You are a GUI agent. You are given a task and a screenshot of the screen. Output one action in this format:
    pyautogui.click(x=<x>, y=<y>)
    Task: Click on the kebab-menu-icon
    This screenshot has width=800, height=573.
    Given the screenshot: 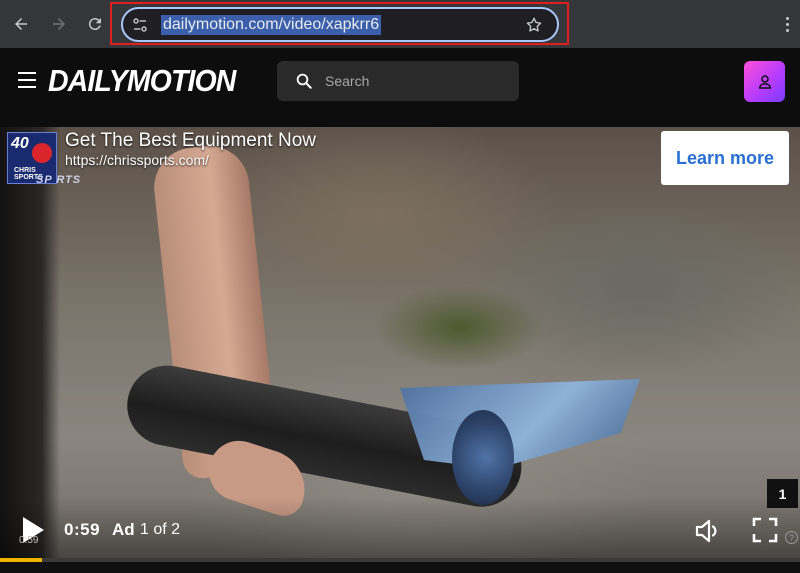 What is the action you would take?
    pyautogui.click(x=787, y=24)
    